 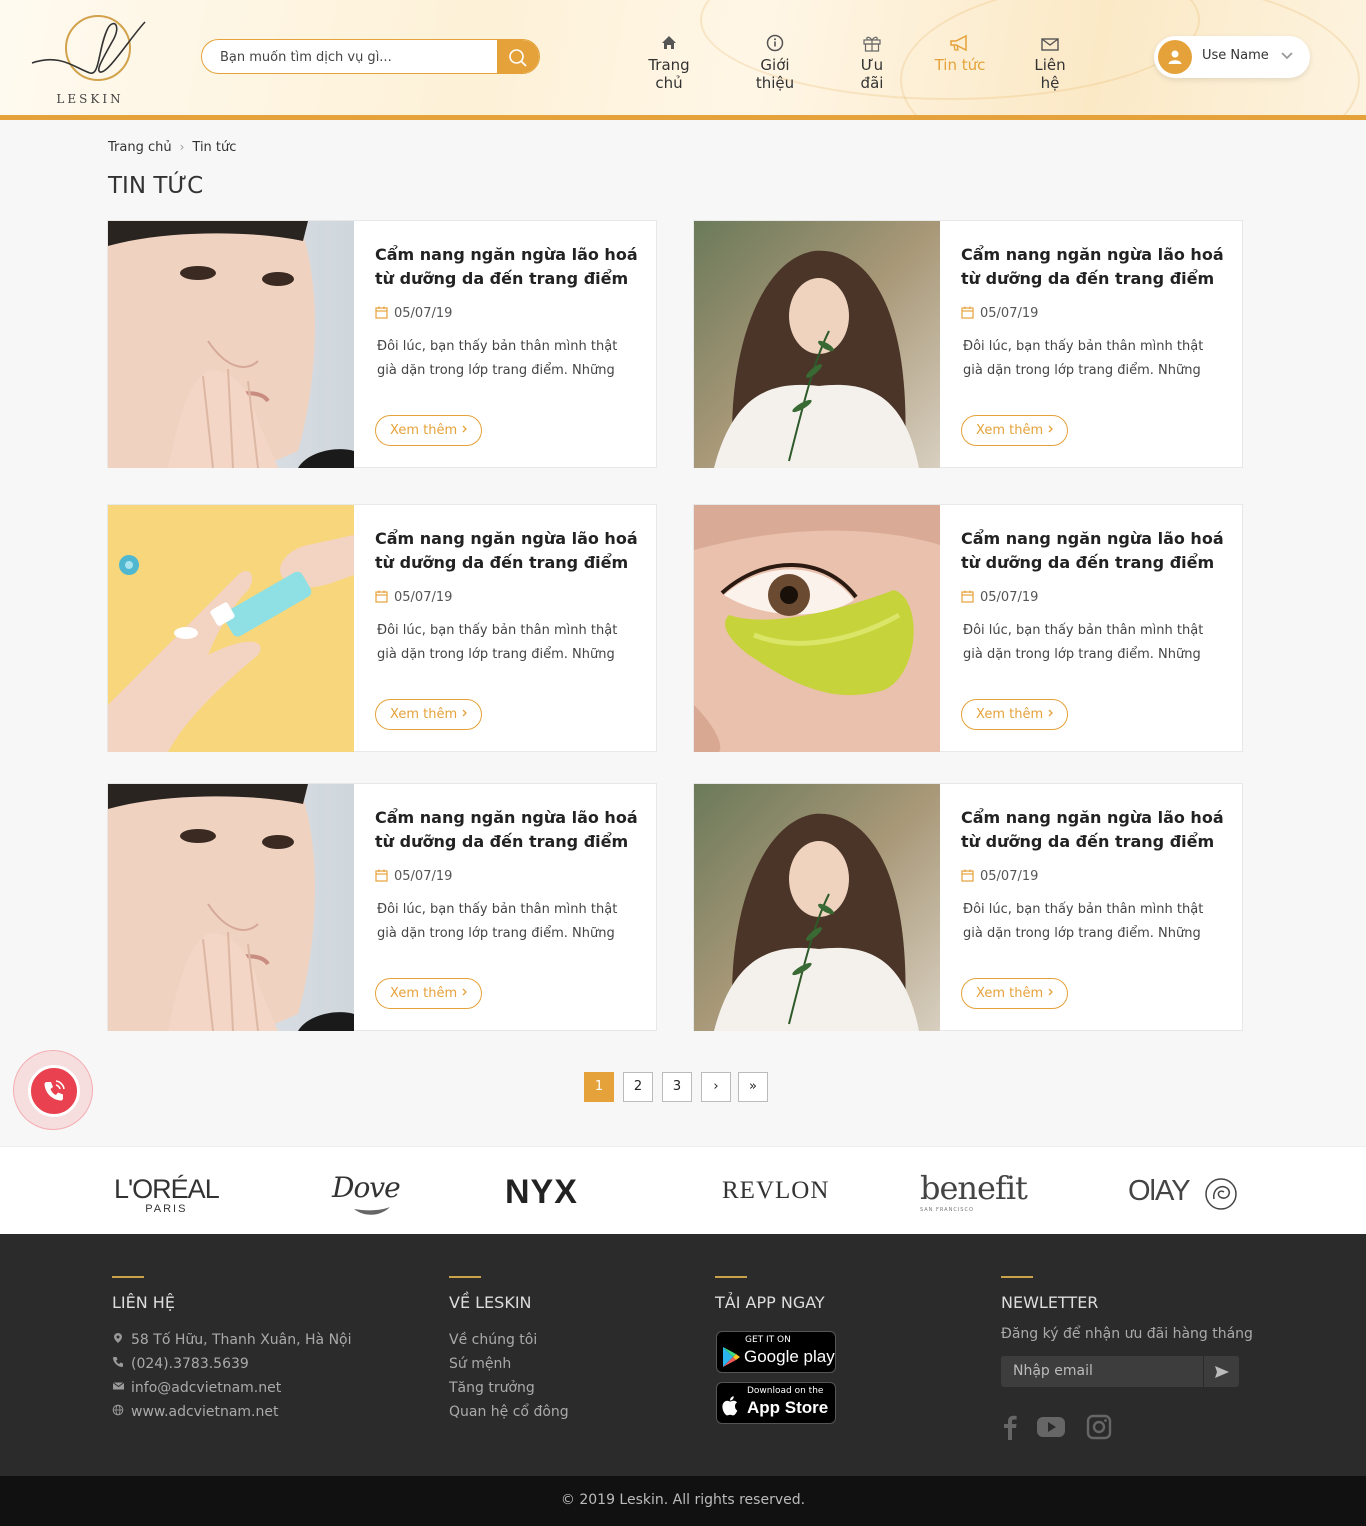 I want to click on footer-email: info@adcvietnam.net, so click(x=232, y=1388).